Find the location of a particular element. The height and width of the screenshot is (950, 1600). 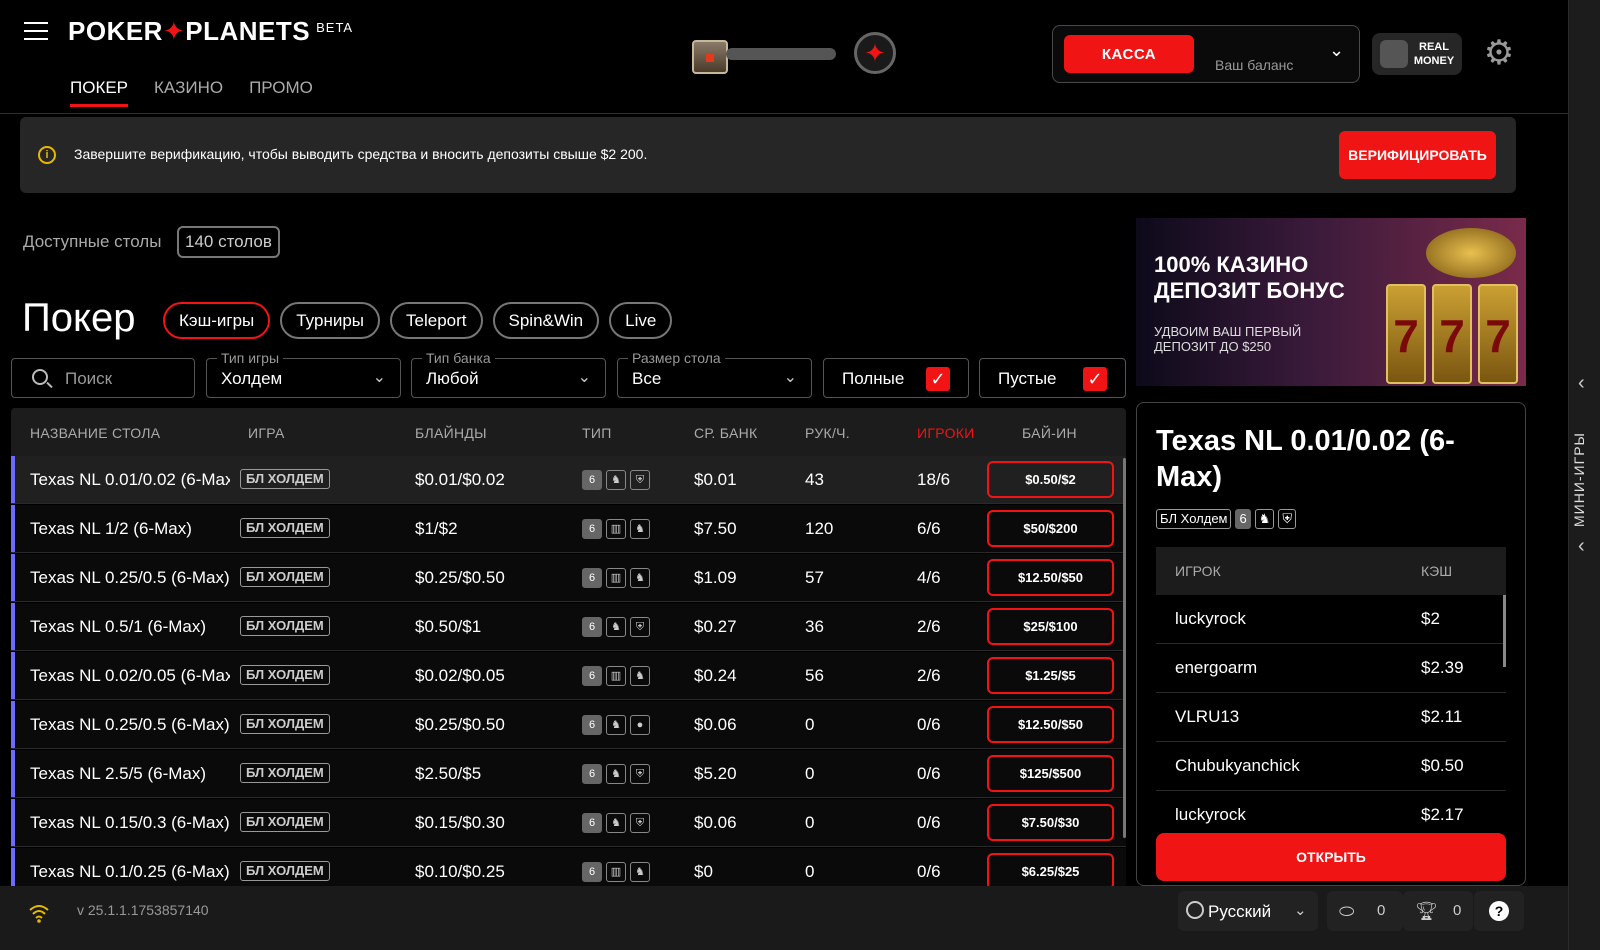

gear-icon: ⚙ is located at coordinates (1499, 53).